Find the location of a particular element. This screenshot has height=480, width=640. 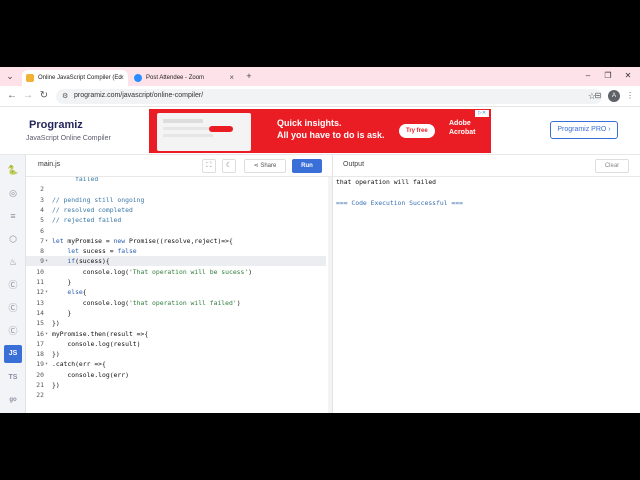

extensions-icon: ⊟ is located at coordinates (598, 96).